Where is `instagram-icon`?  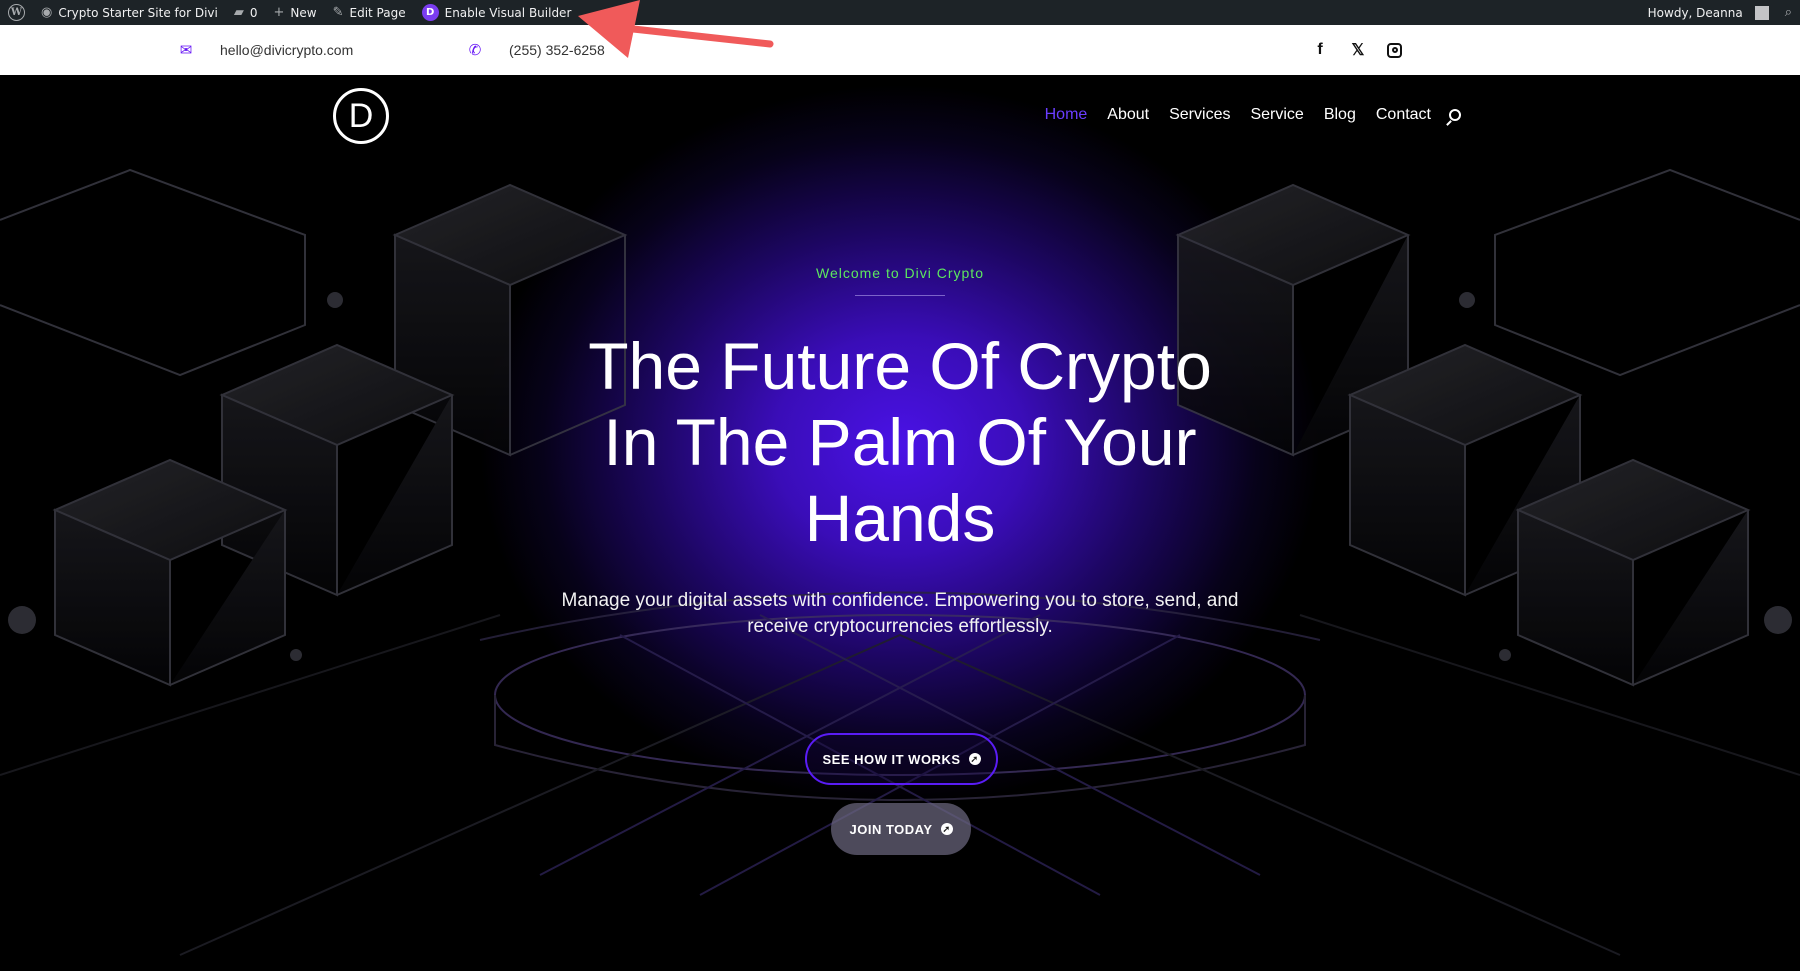
instagram-icon is located at coordinates (1394, 50).